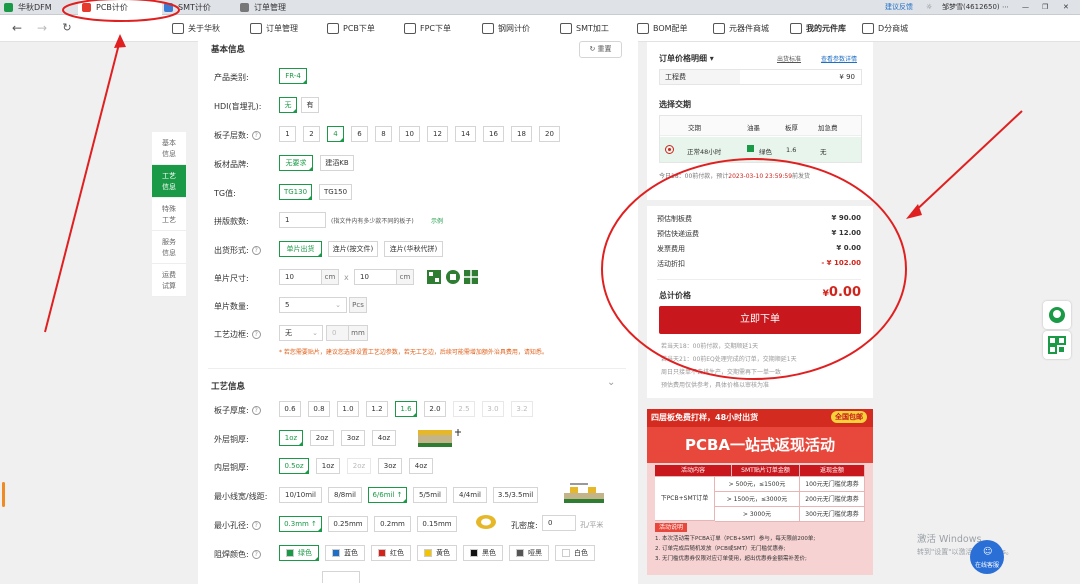 Image resolution: width=1080 pixels, height=584 pixels. Describe the element at coordinates (437, 553) in the screenshot. I see `solder-mask-option: 黄色` at that location.